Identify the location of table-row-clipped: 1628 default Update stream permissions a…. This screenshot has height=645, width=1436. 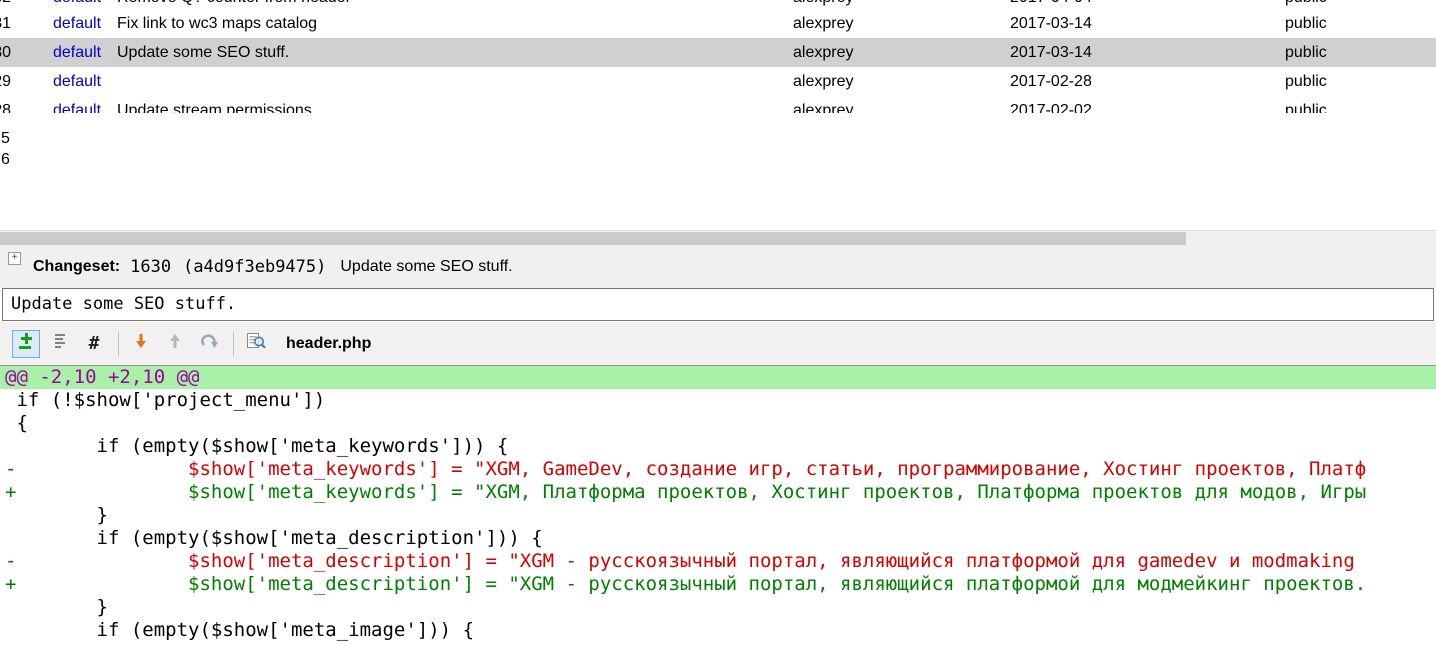
(718, 104).